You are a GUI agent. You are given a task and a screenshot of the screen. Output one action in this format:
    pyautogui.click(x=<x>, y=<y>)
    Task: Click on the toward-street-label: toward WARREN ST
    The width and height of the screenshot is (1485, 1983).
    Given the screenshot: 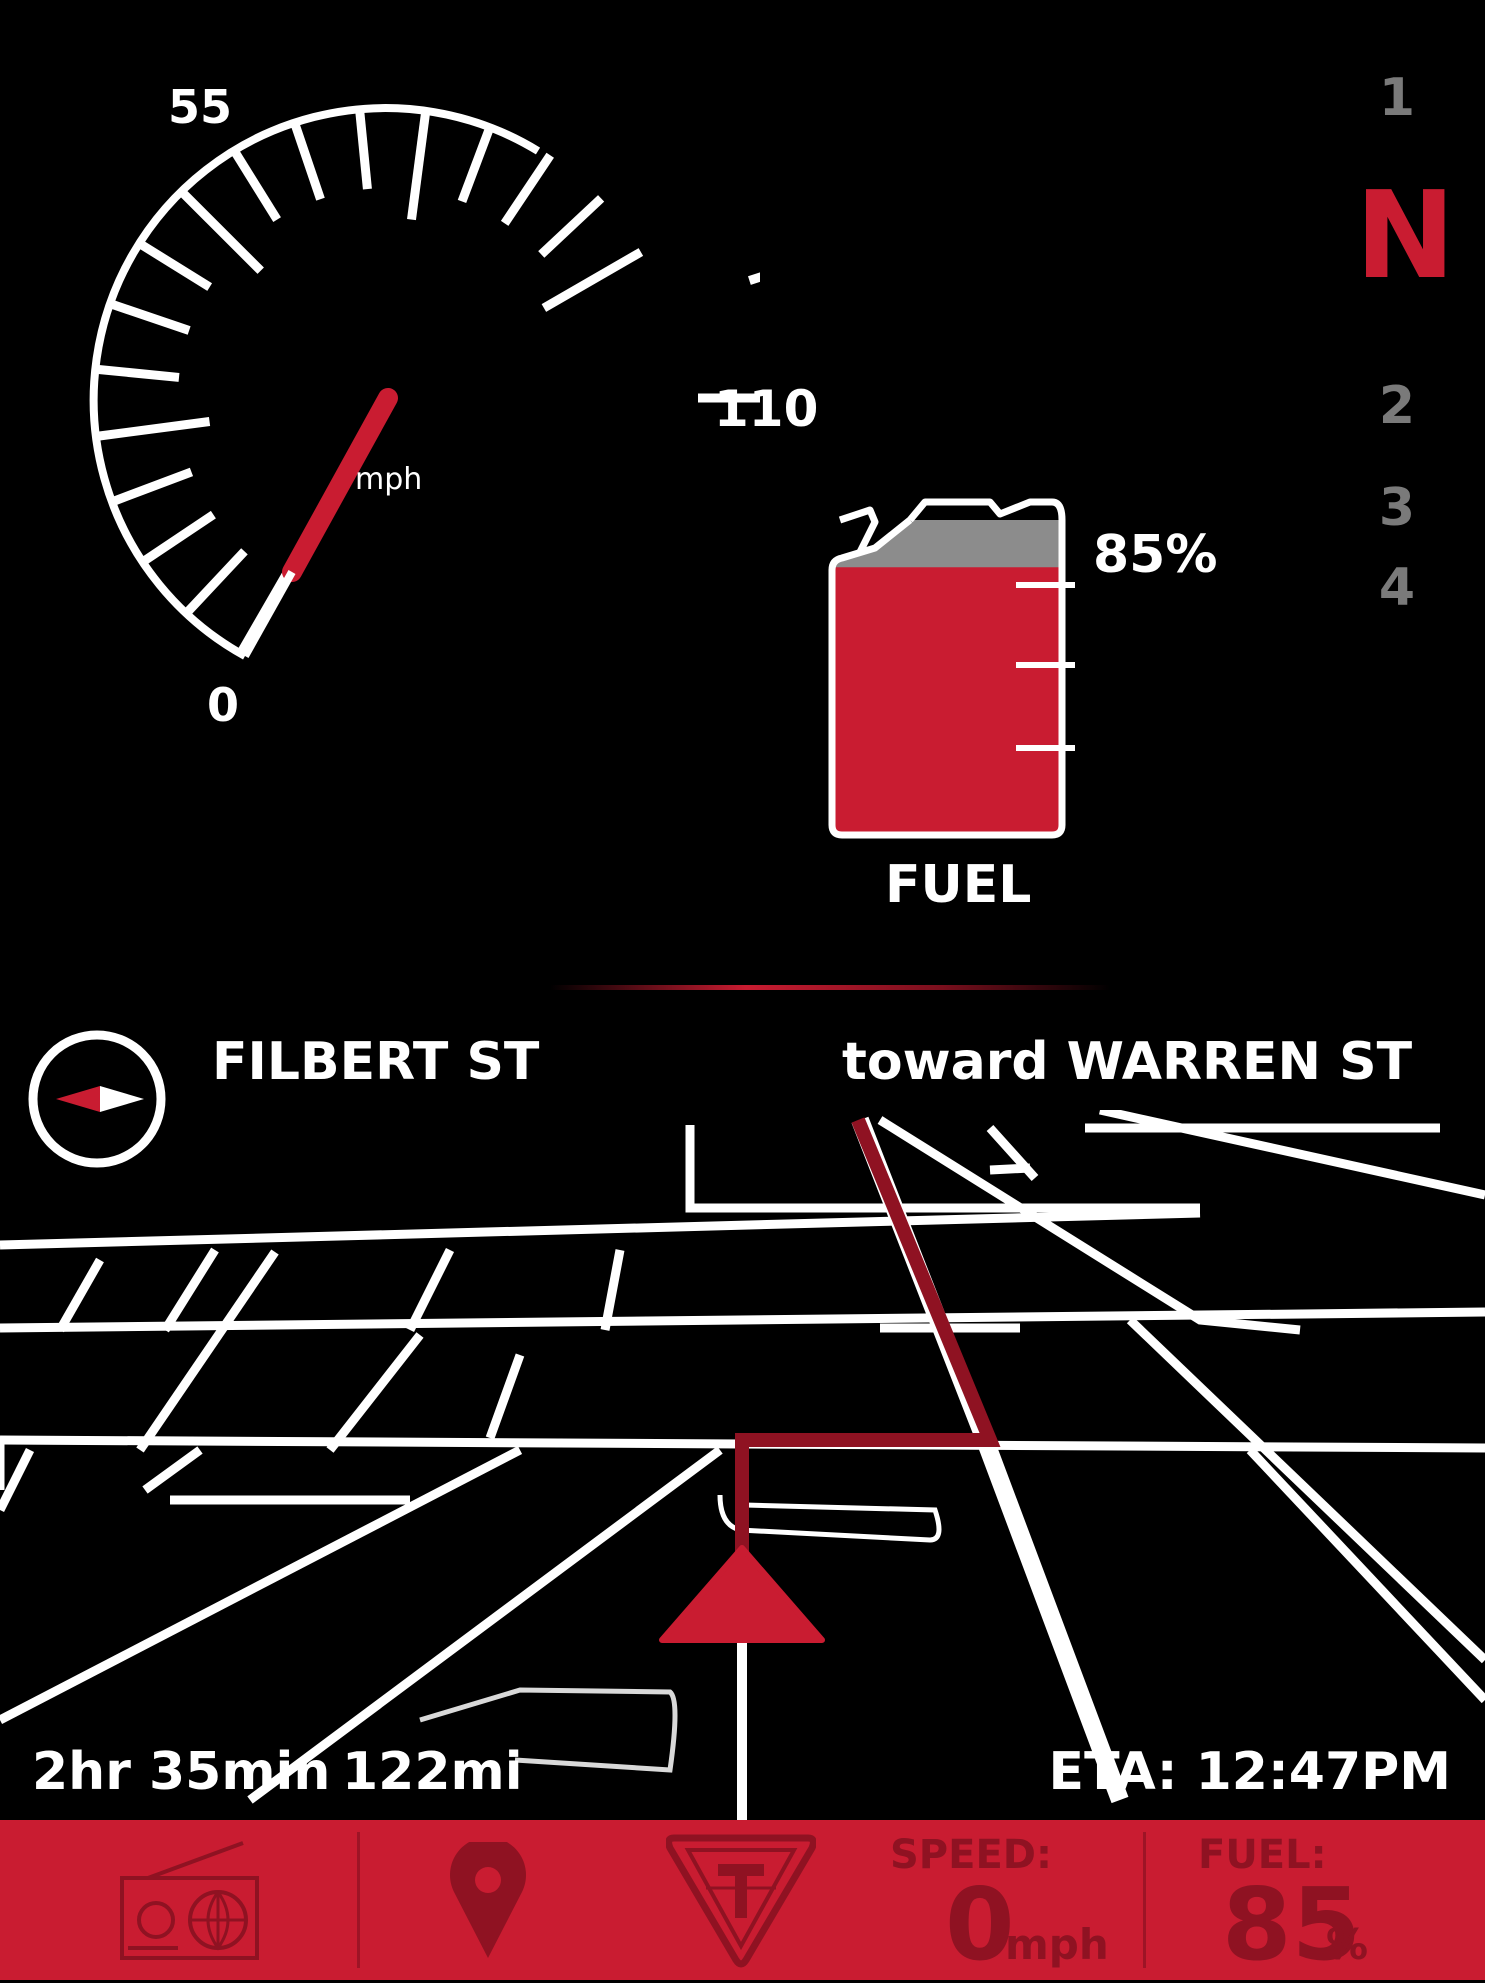 What is the action you would take?
    pyautogui.click(x=1127, y=1062)
    